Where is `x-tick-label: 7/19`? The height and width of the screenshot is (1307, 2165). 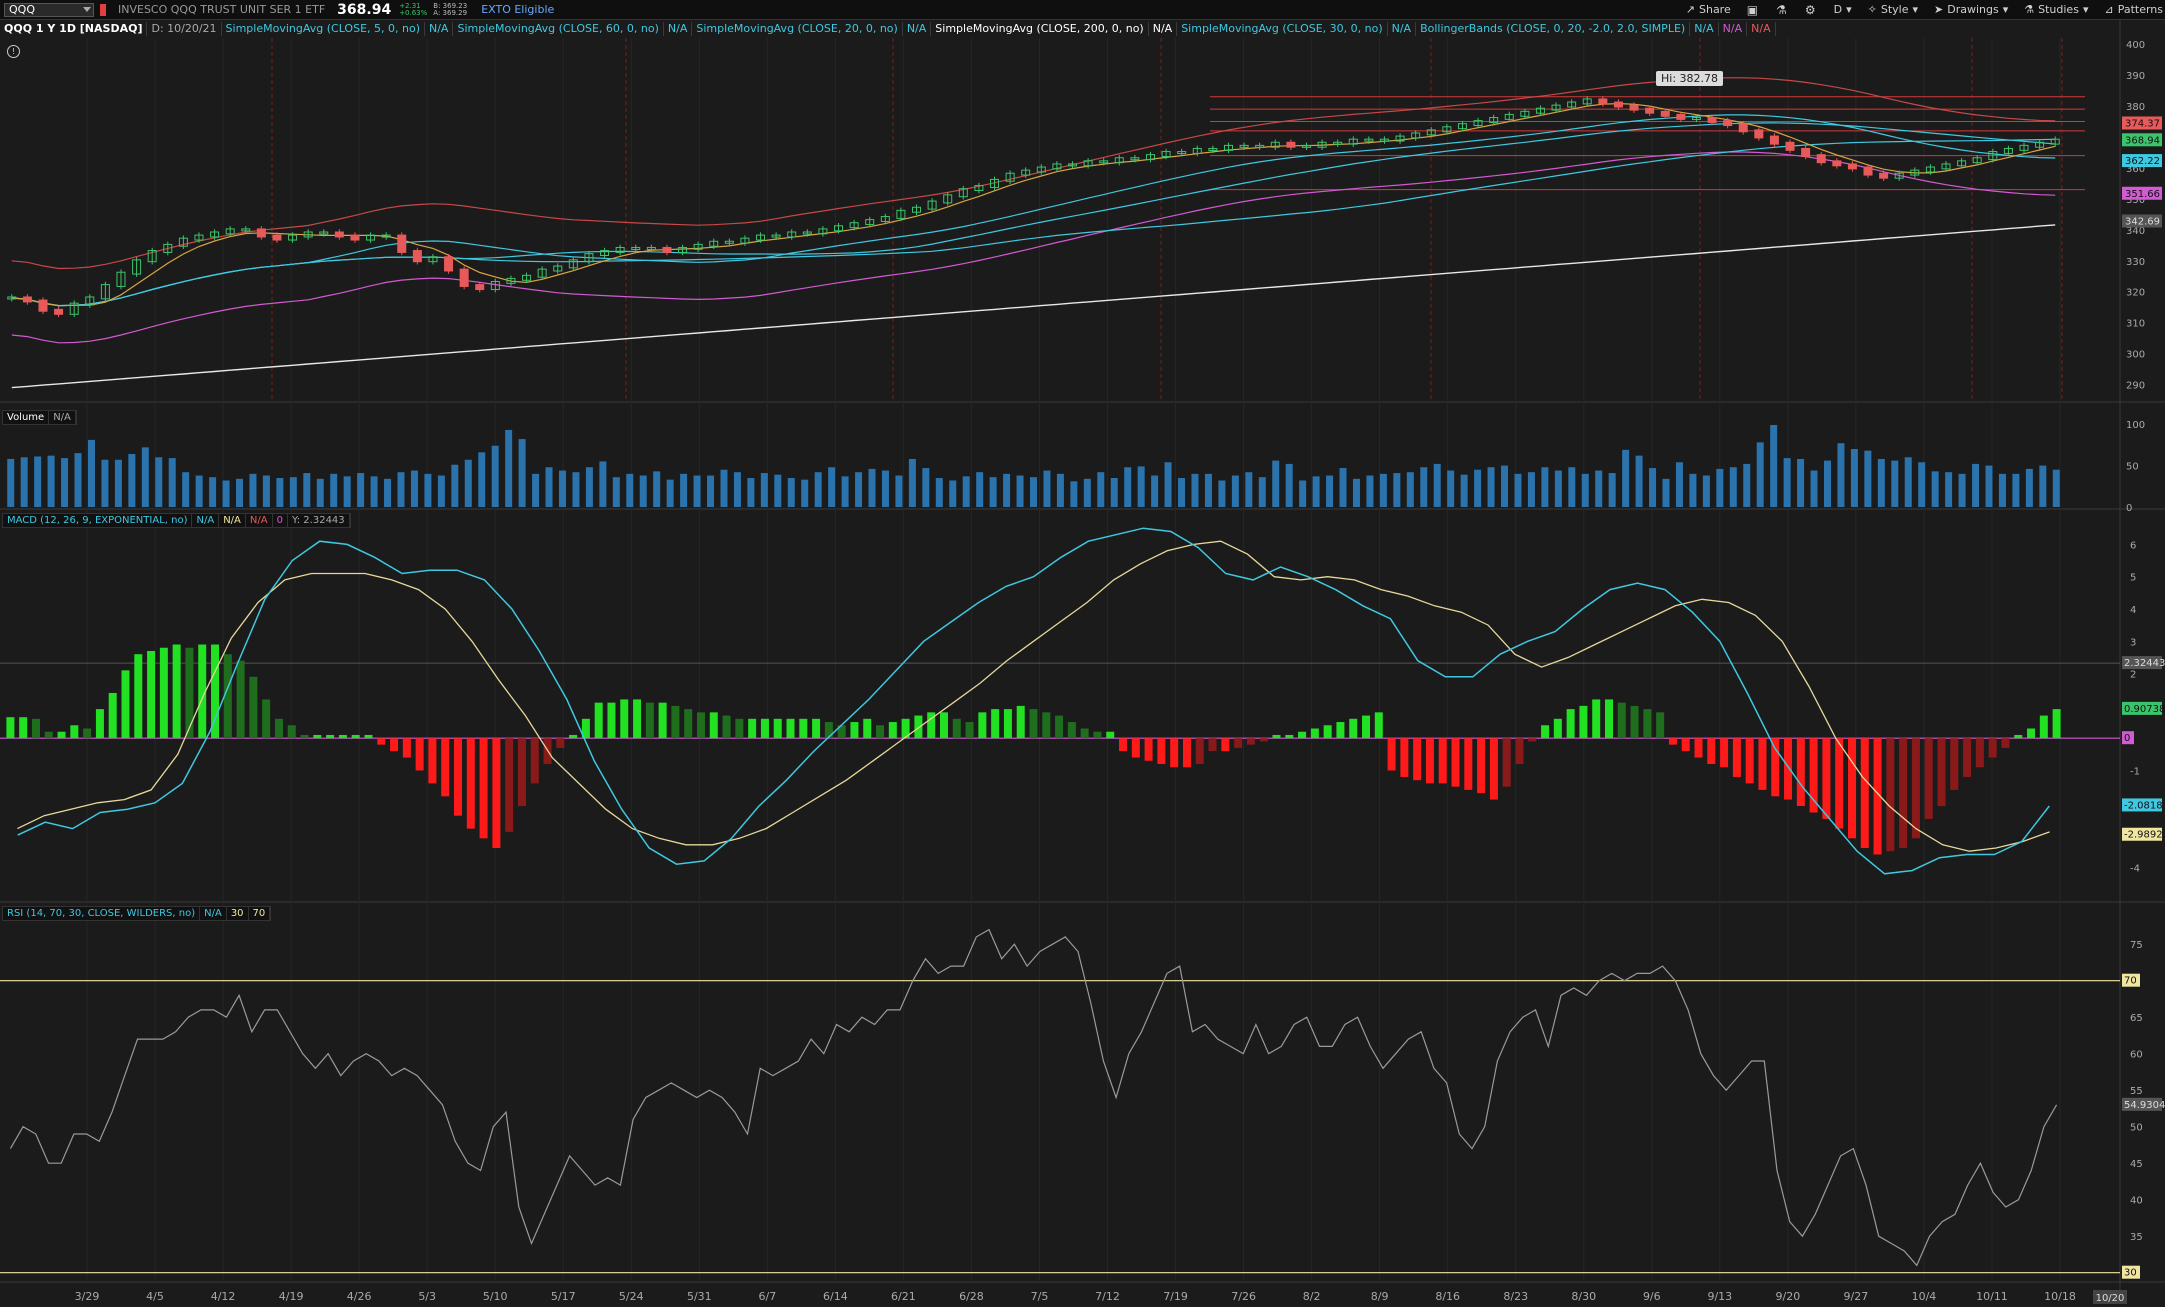
x-tick-label: 7/19 is located at coordinates (1175, 1296).